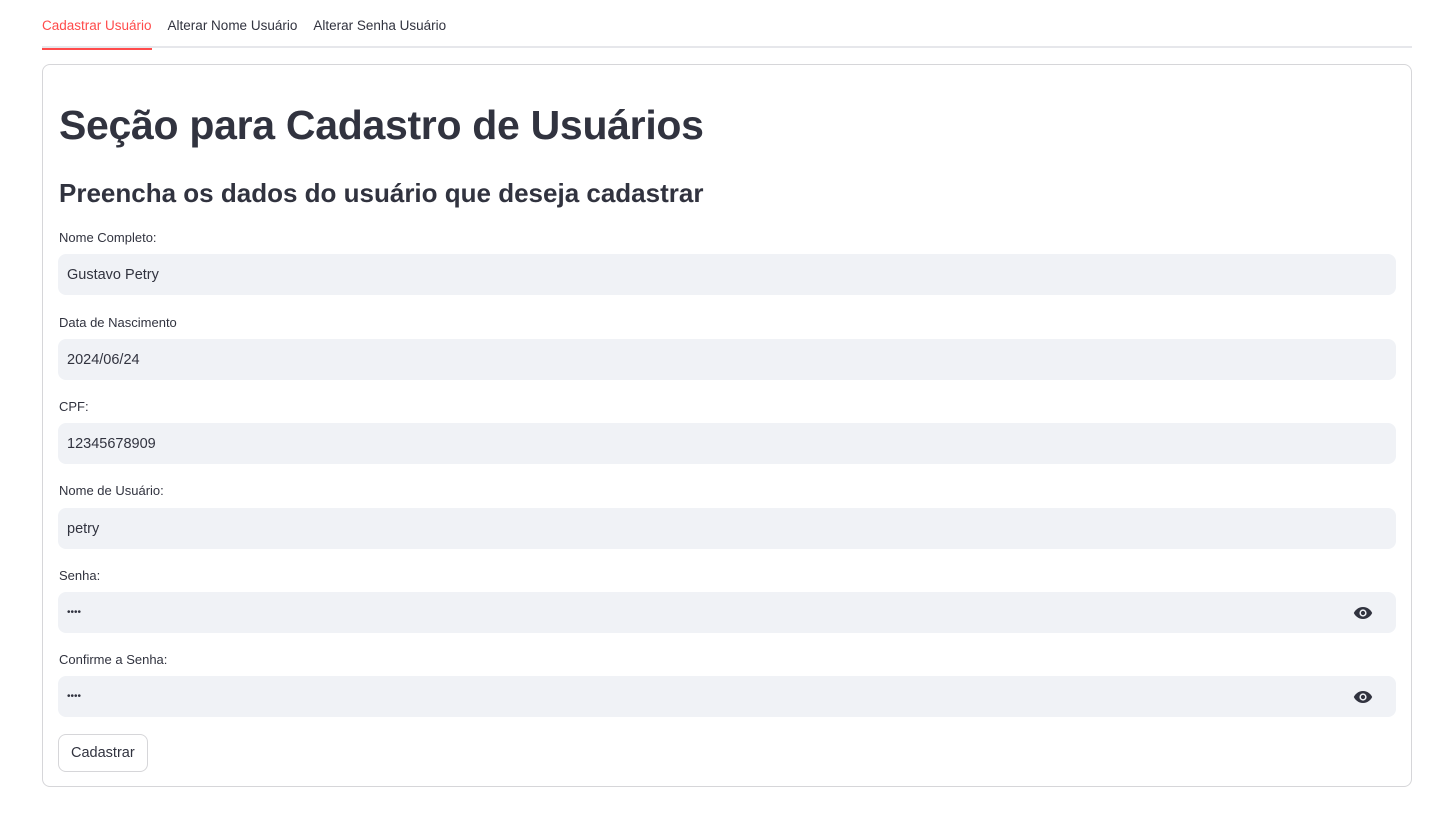 The width and height of the screenshot is (1440, 823). I want to click on birth-date-field: 2024/06/24, so click(727, 359).